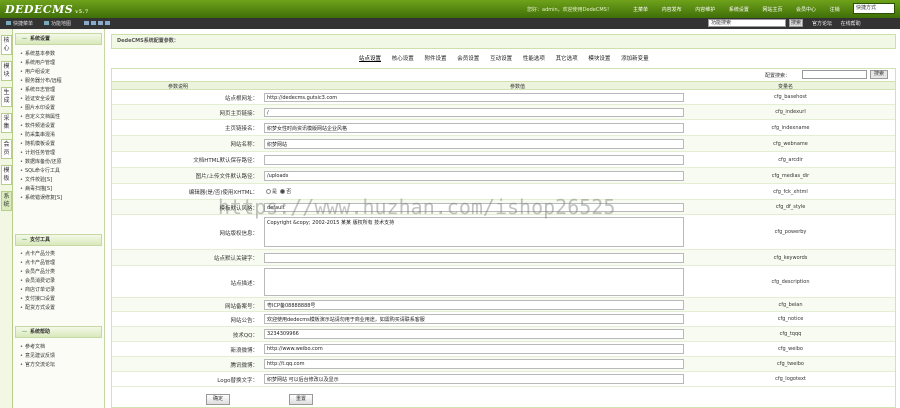 Image resolution: width=900 pixels, height=408 pixels. I want to click on row-label: 站点描述：, so click(244, 284).